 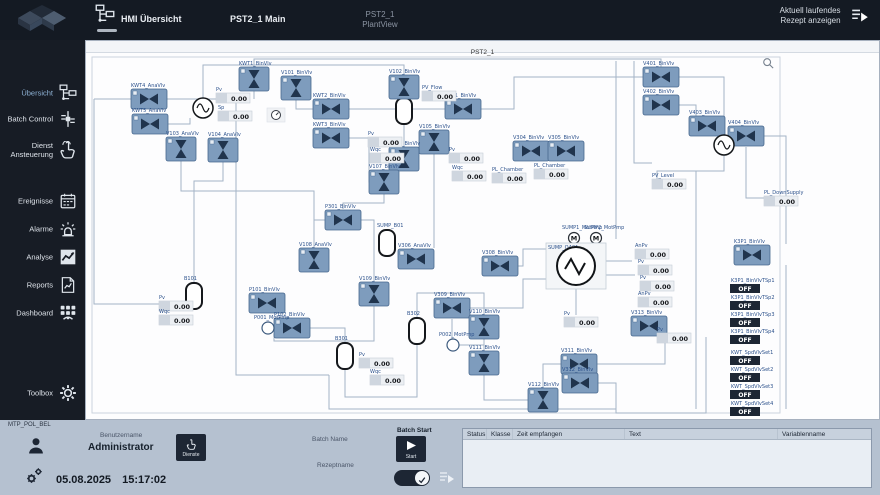 What do you see at coordinates (144, 480) in the screenshot?
I see `time-value: 15:17:02` at bounding box center [144, 480].